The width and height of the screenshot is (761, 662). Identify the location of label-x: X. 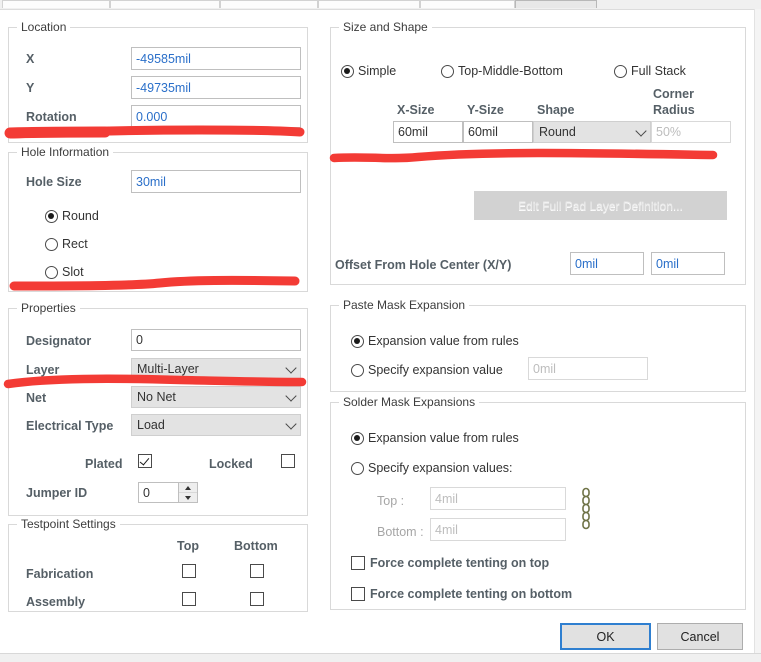
(30, 59).